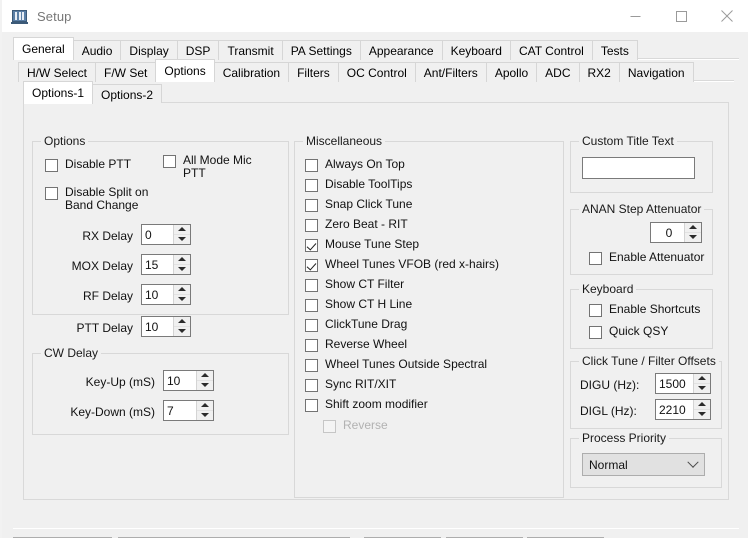  Describe the element at coordinates (250, 50) in the screenshot. I see `tab-transmit: Transmit` at that location.